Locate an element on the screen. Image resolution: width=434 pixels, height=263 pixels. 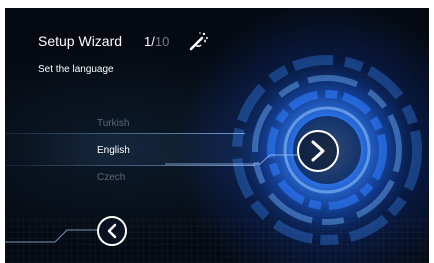
language-option-turkish: Turkish is located at coordinates (113, 123).